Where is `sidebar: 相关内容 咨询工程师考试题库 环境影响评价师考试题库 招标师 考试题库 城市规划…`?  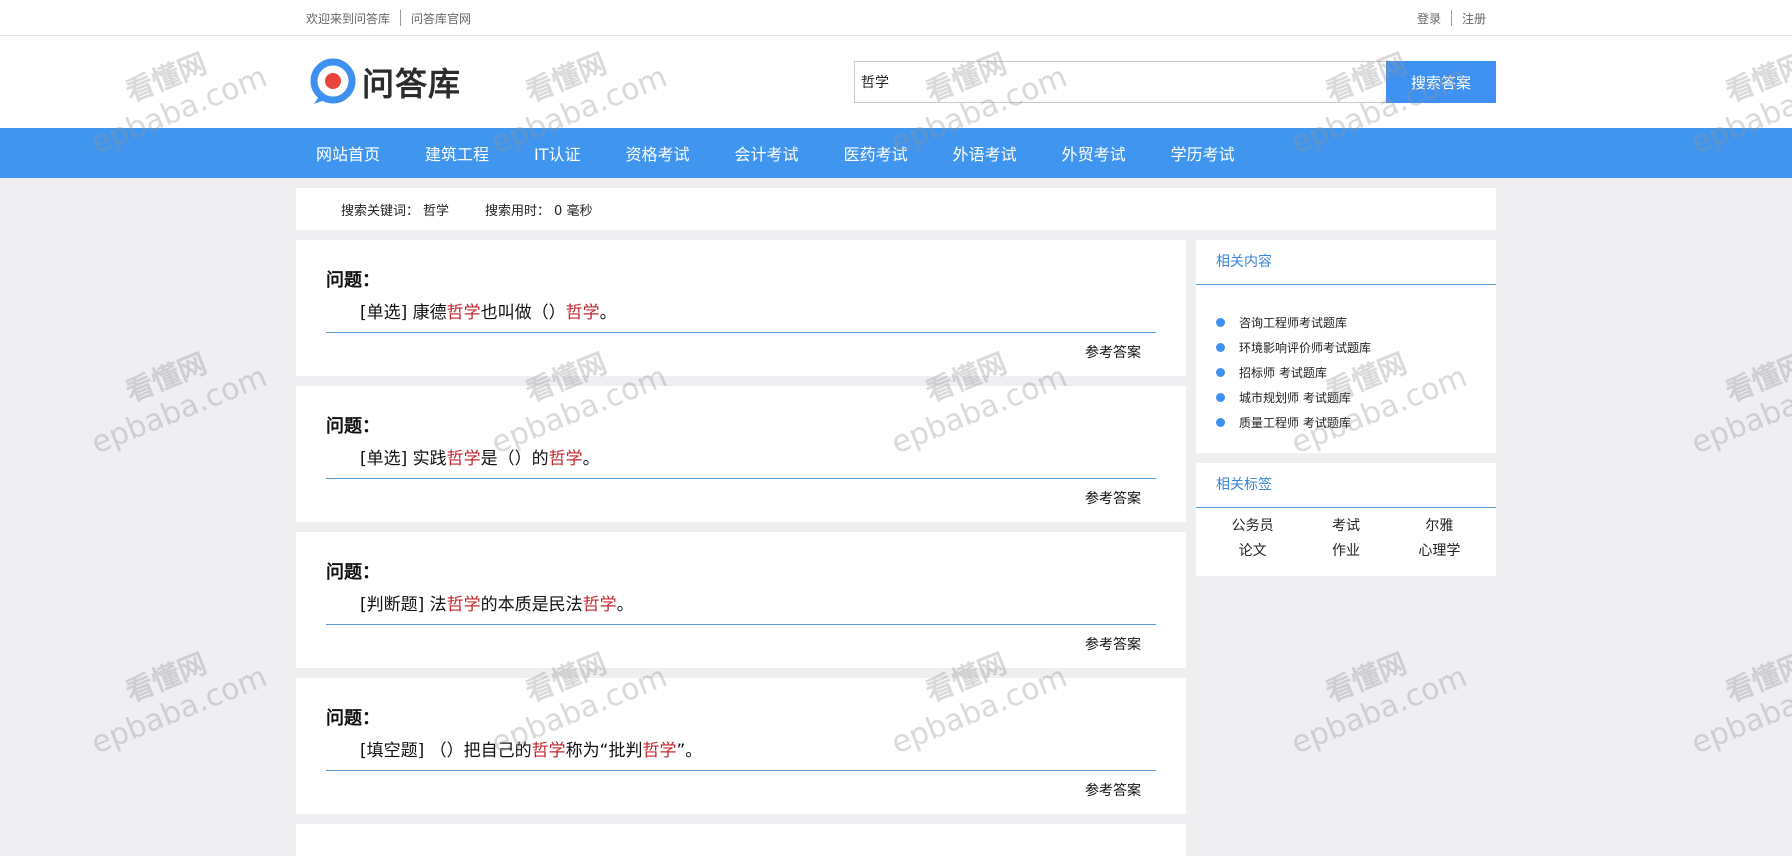 sidebar: 相关内容 咨询工程师考试题库 环境影响评价师考试题库 招标师 考试题库 城市规划… is located at coordinates (1346, 413).